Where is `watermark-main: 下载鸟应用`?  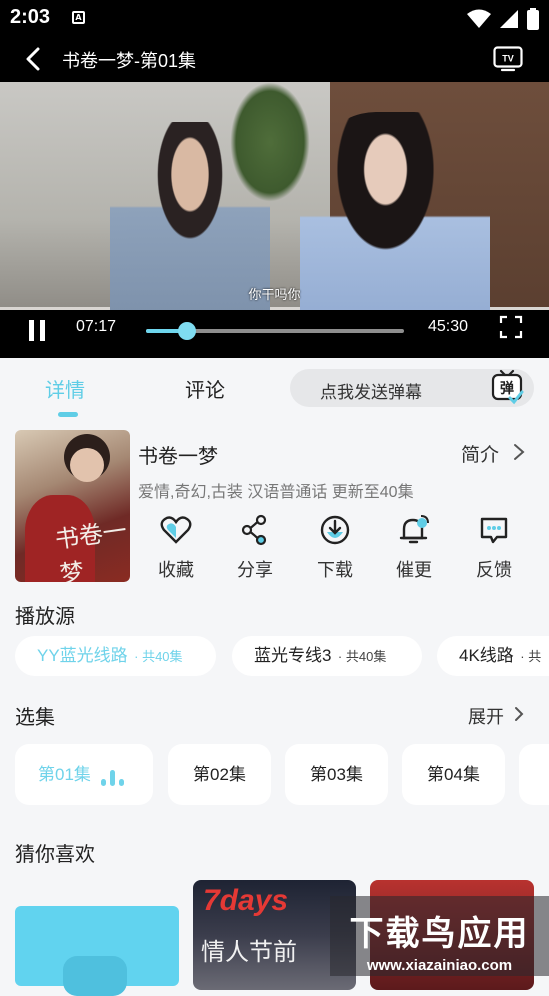 watermark-main: 下载鸟应用 is located at coordinates (439, 934).